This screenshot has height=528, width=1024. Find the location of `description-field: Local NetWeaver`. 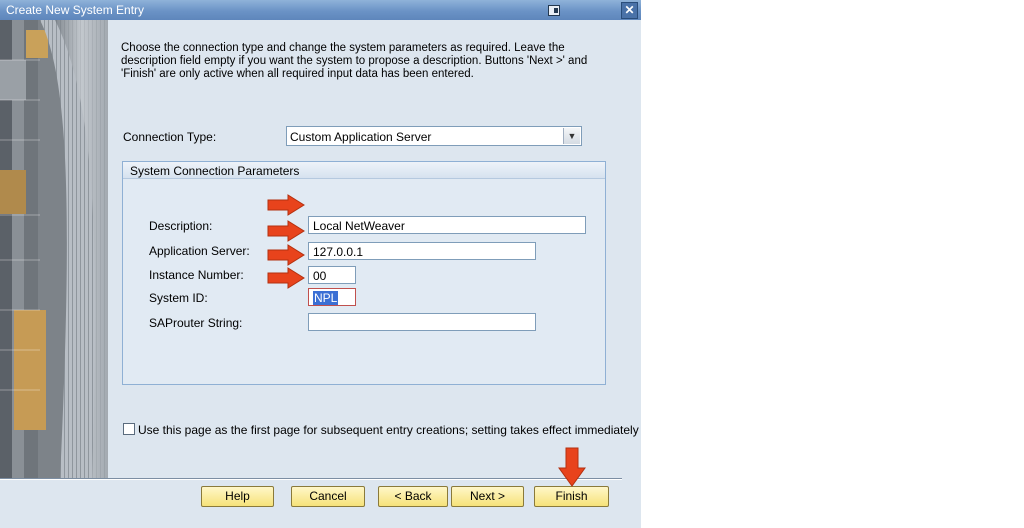

description-field: Local NetWeaver is located at coordinates (447, 225).